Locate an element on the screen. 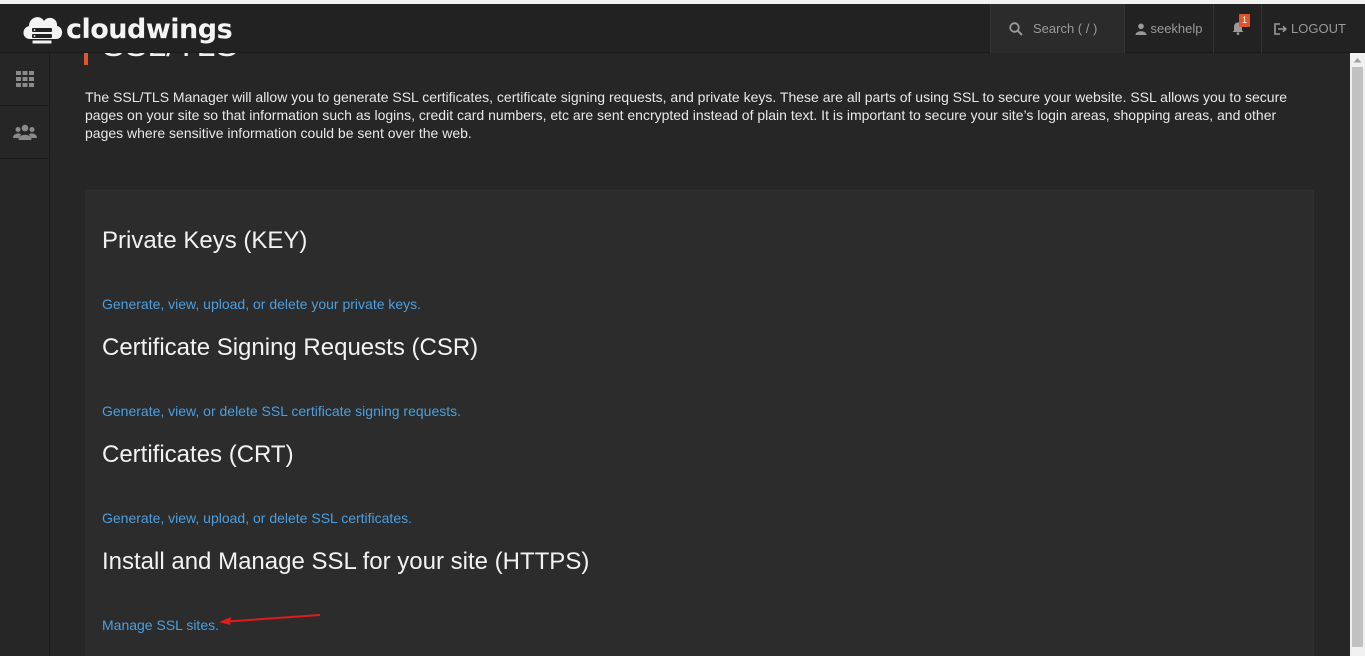 This screenshot has width=1365, height=656. users-icon is located at coordinates (24, 132).